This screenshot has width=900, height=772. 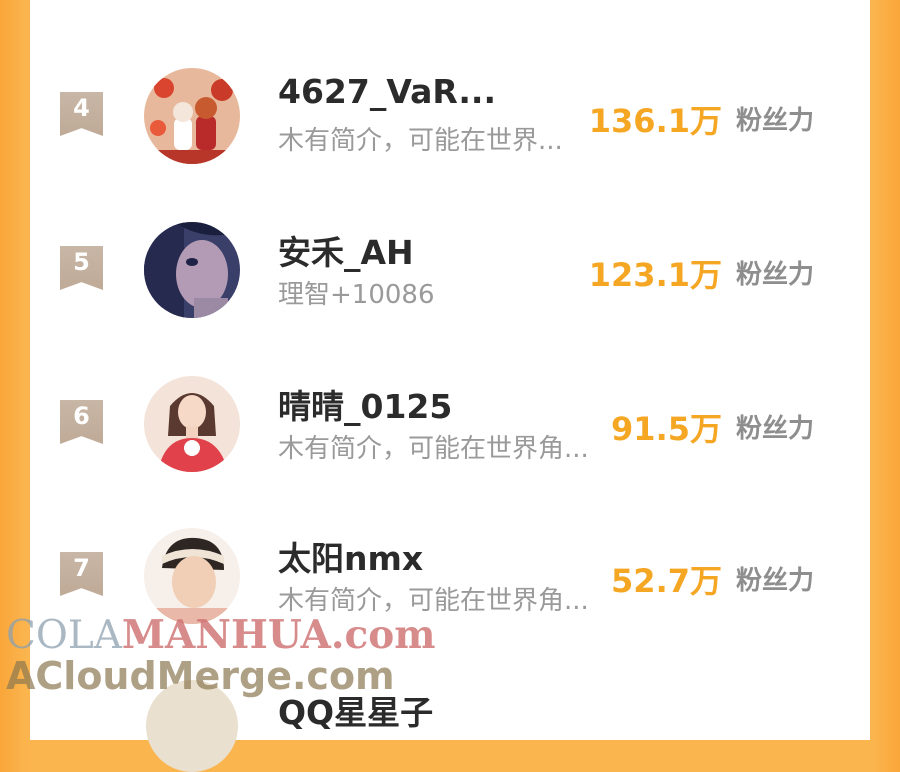 What do you see at coordinates (64, 635) in the screenshot?
I see `watermark-part-a: COLA` at bounding box center [64, 635].